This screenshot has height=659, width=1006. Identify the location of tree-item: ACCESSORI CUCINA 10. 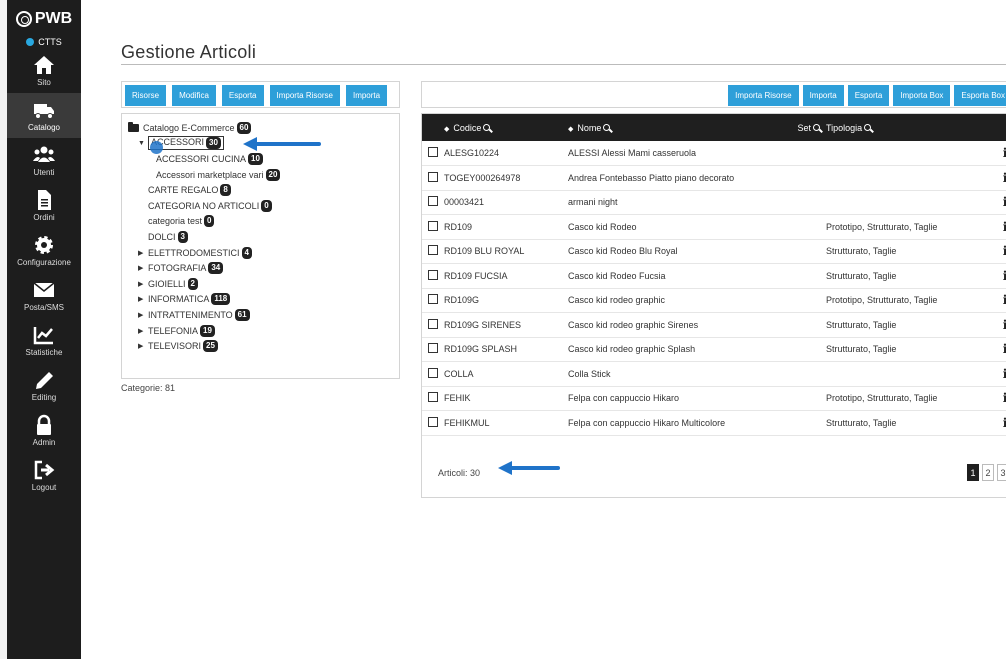
(260, 159).